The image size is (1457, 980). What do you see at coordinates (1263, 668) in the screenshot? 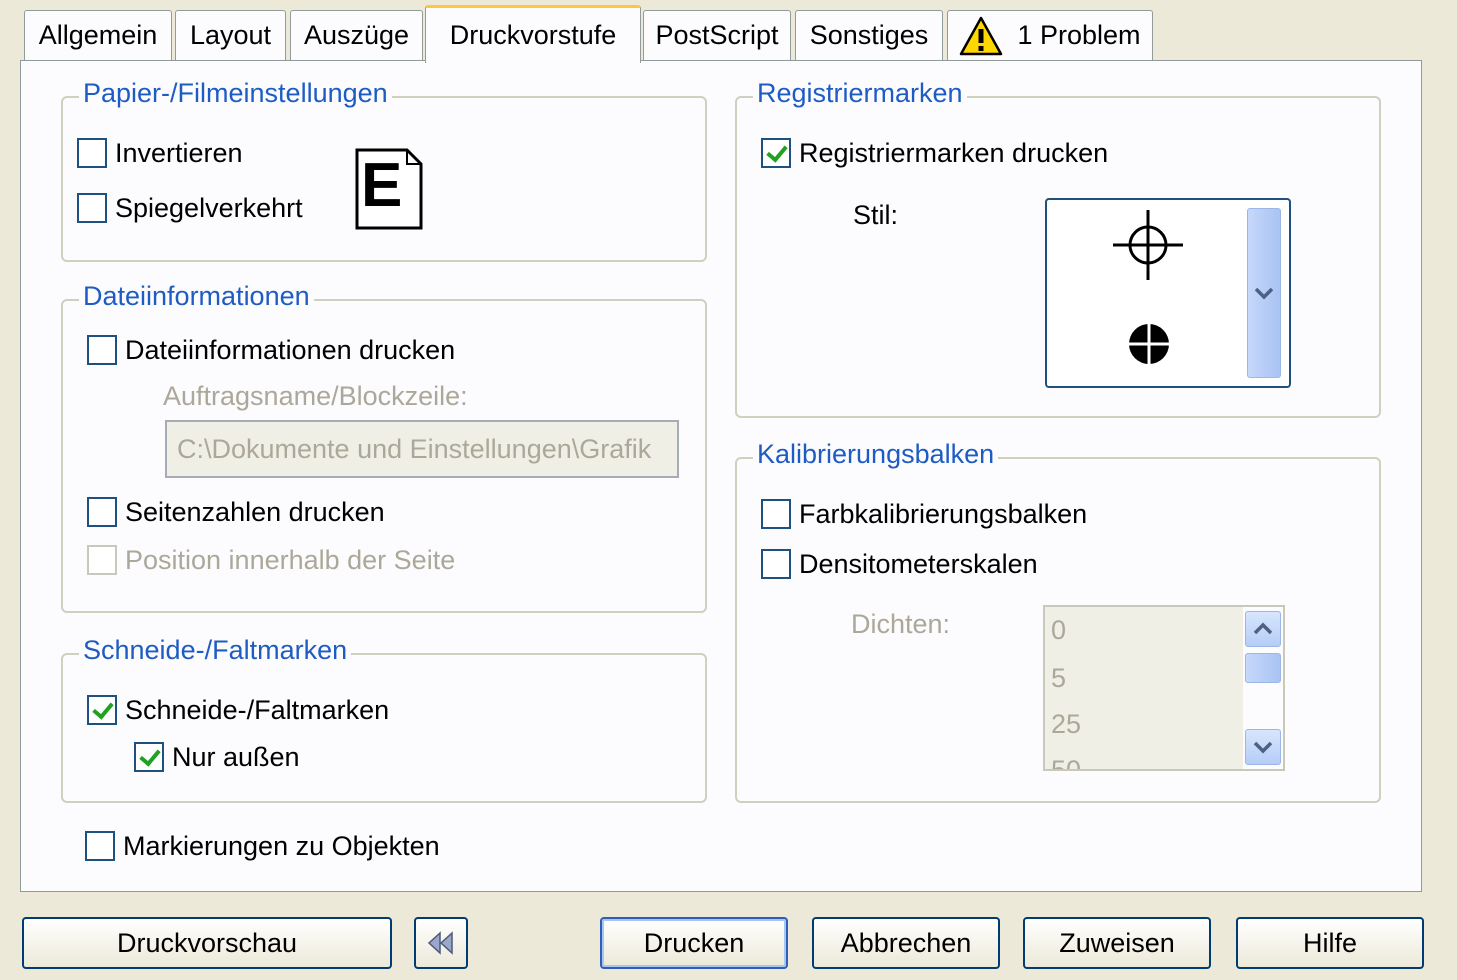
I see `scroll-thumb` at bounding box center [1263, 668].